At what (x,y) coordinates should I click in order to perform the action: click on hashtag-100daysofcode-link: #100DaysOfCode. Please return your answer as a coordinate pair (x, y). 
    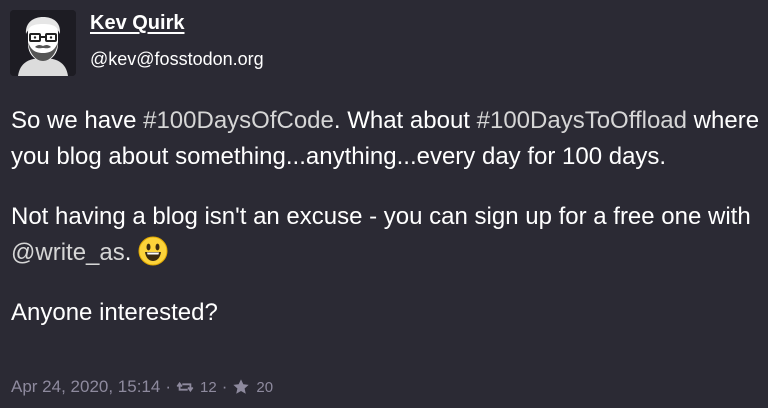
    Looking at the image, I should click on (238, 120).